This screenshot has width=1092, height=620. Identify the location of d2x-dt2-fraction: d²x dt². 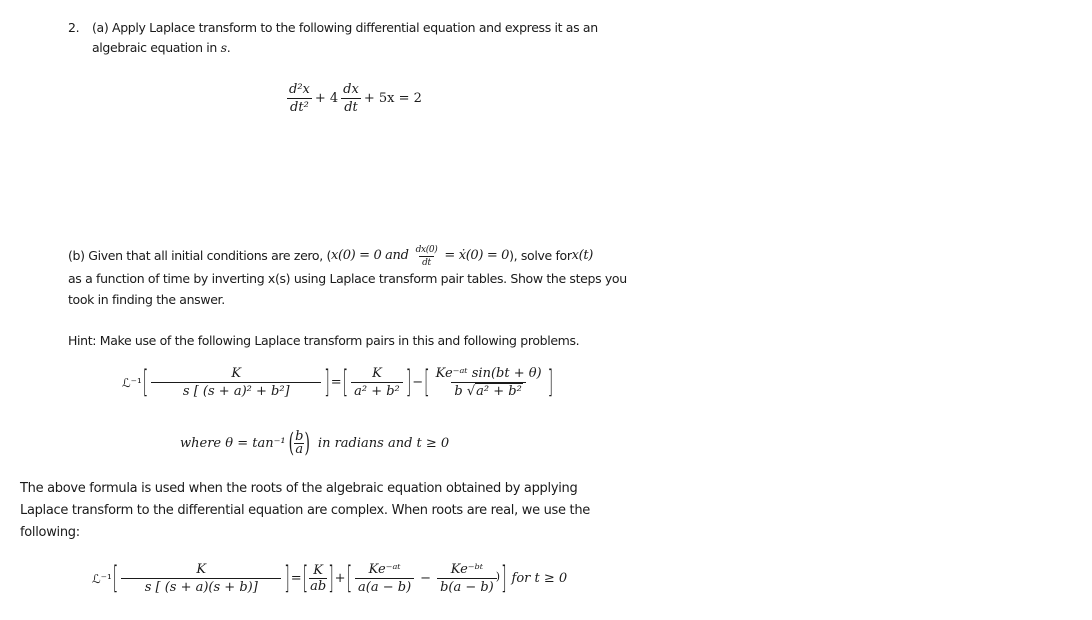
(299, 98).